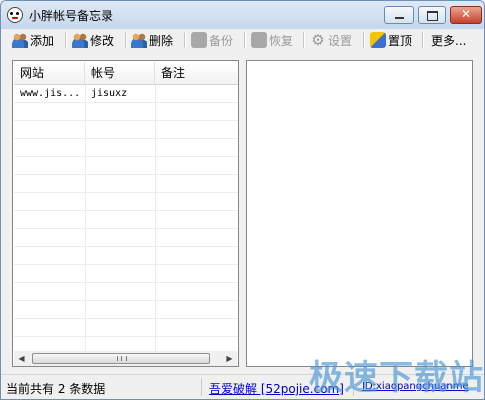  Describe the element at coordinates (161, 40) in the screenshot. I see `delete-label: 删除` at that location.